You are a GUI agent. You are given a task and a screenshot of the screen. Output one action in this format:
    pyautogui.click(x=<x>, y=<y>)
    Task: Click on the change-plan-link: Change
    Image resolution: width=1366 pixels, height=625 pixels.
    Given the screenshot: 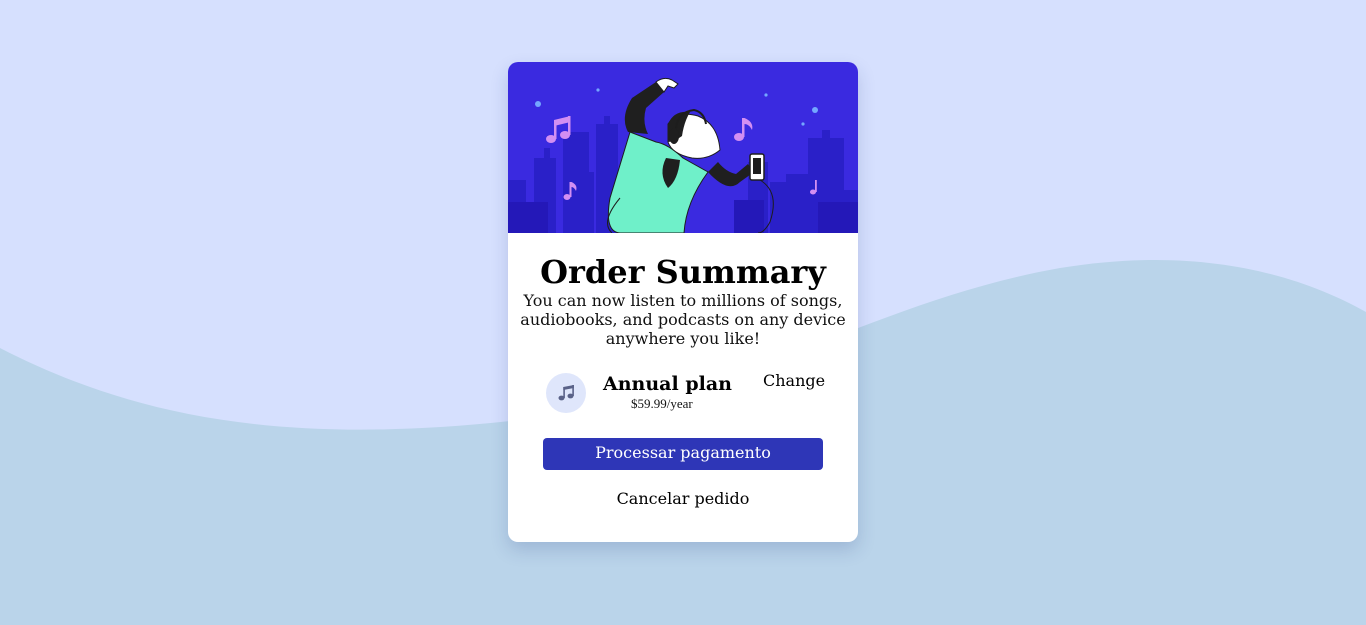 What is the action you would take?
    pyautogui.click(x=794, y=381)
    